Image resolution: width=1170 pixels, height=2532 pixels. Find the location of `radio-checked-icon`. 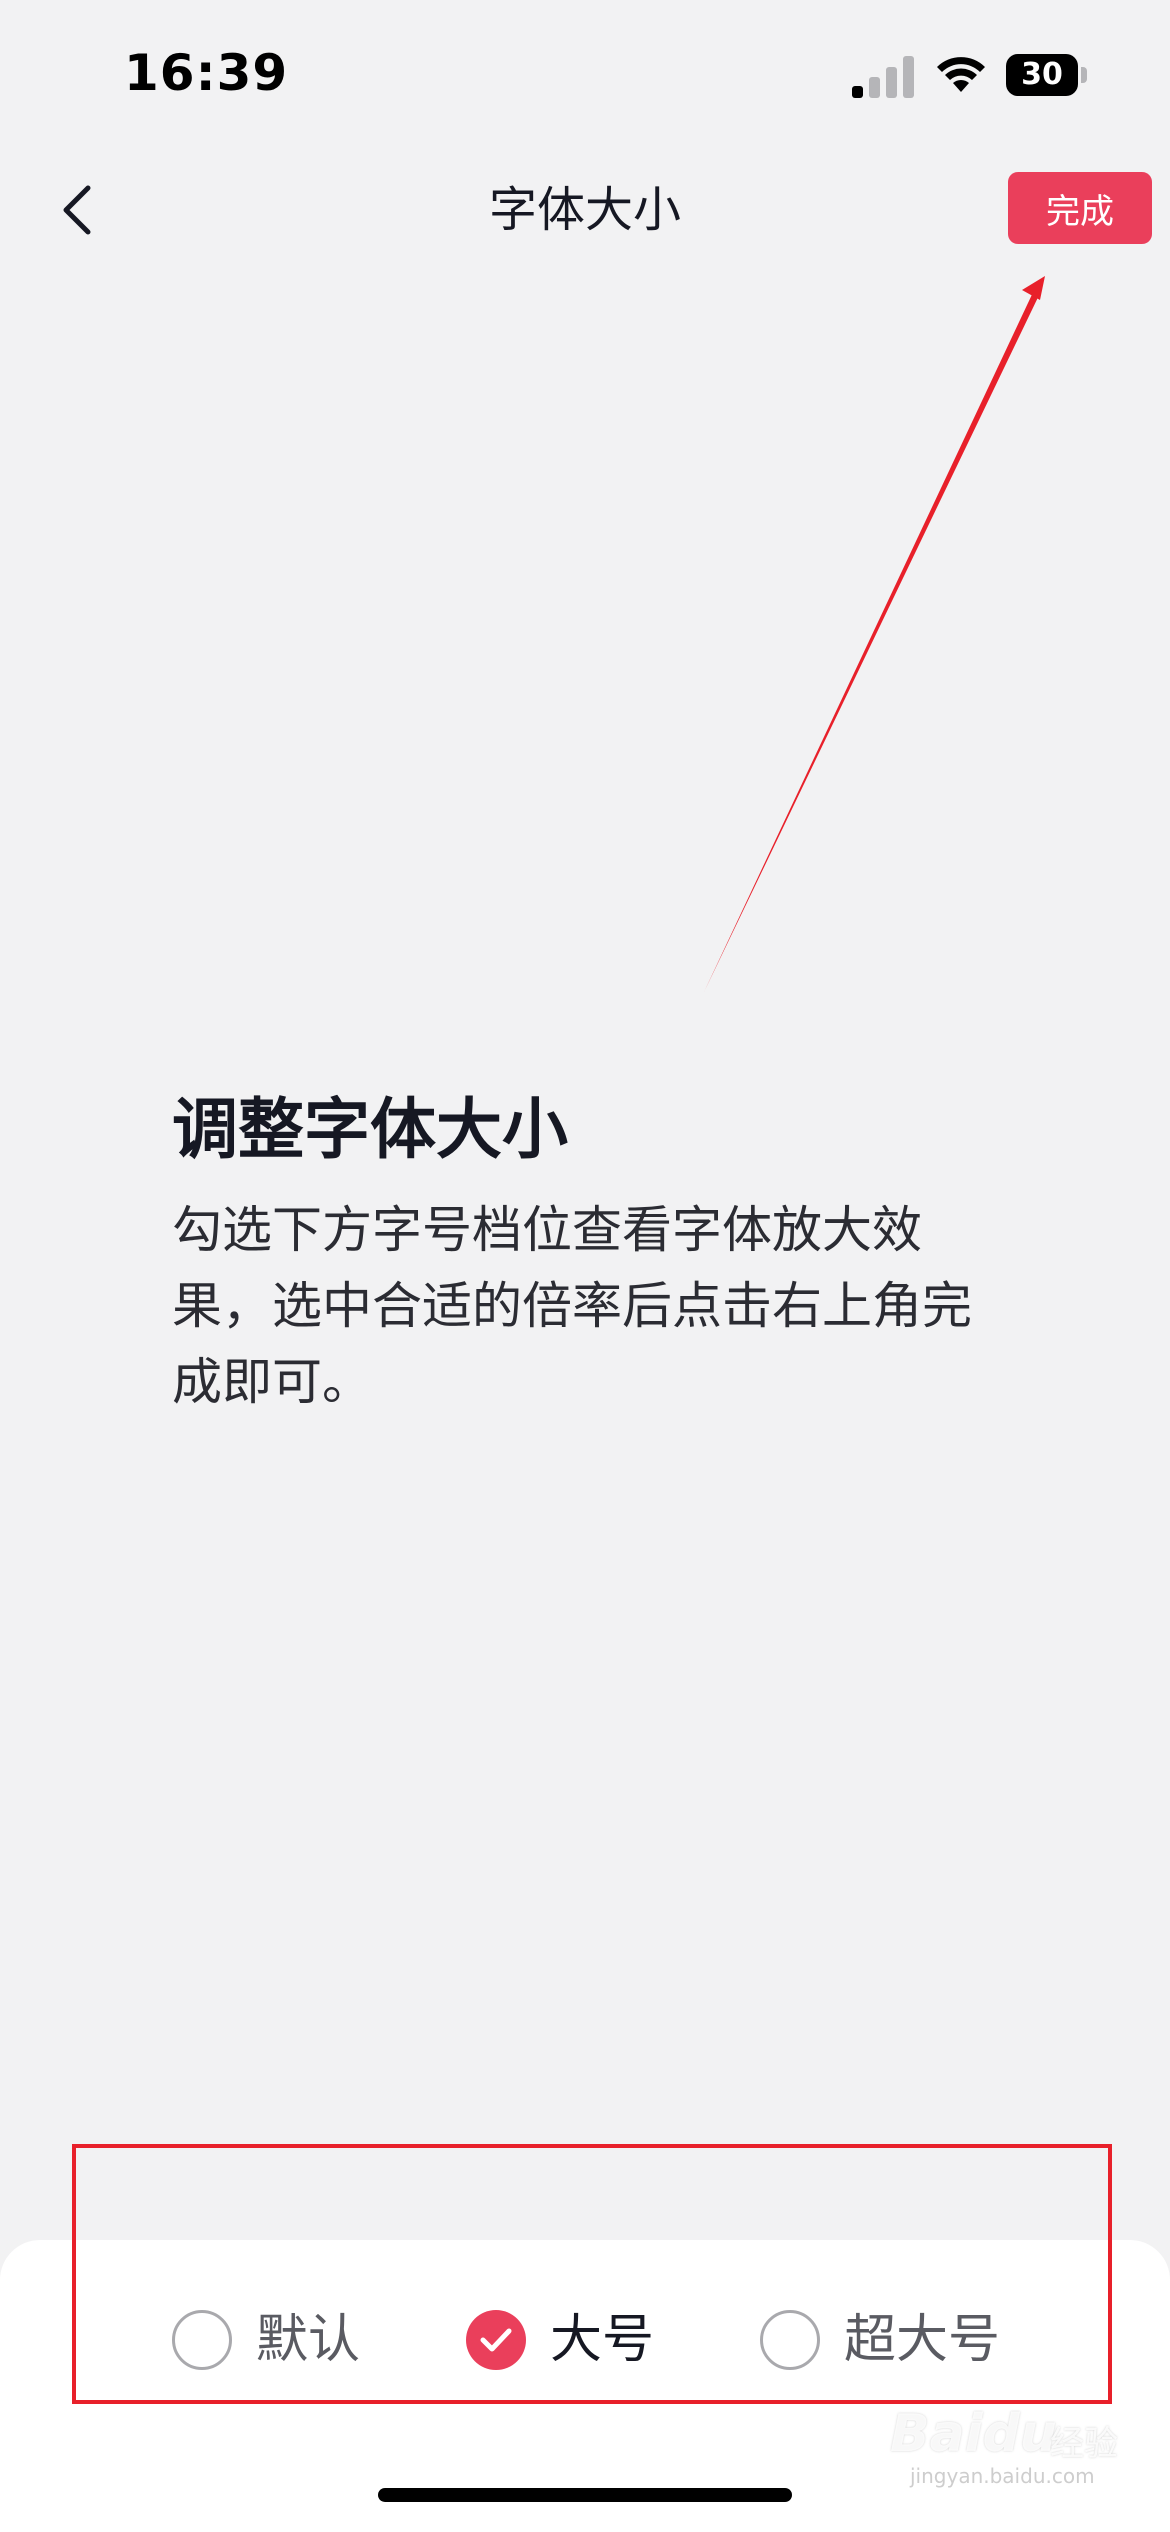

radio-checked-icon is located at coordinates (496, 2340).